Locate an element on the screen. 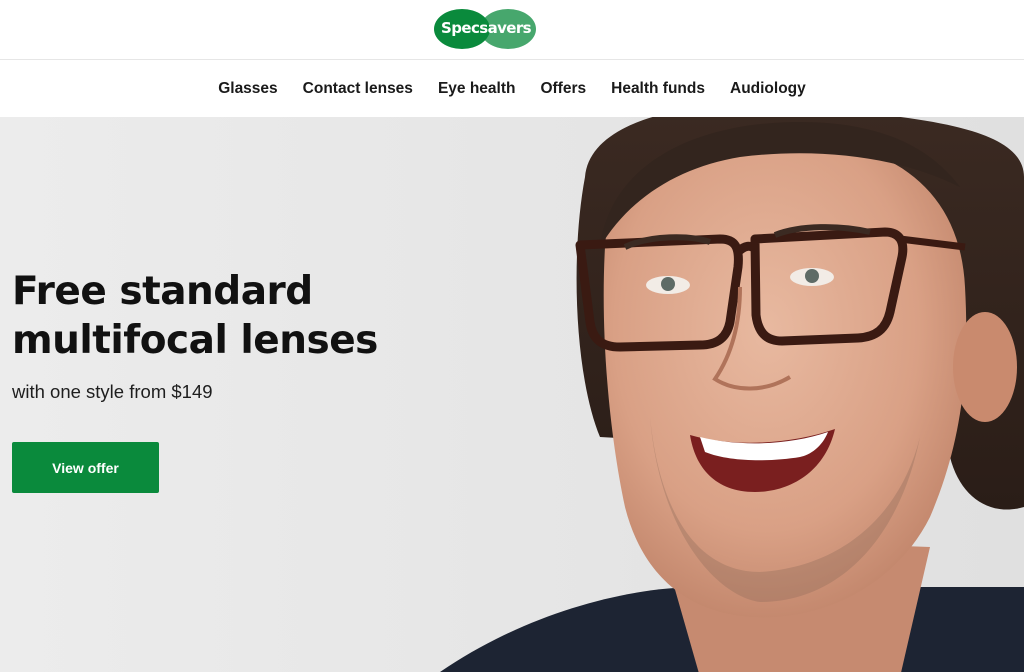 The width and height of the screenshot is (1024, 672). nav-item-glasses: Glasses is located at coordinates (247, 89).